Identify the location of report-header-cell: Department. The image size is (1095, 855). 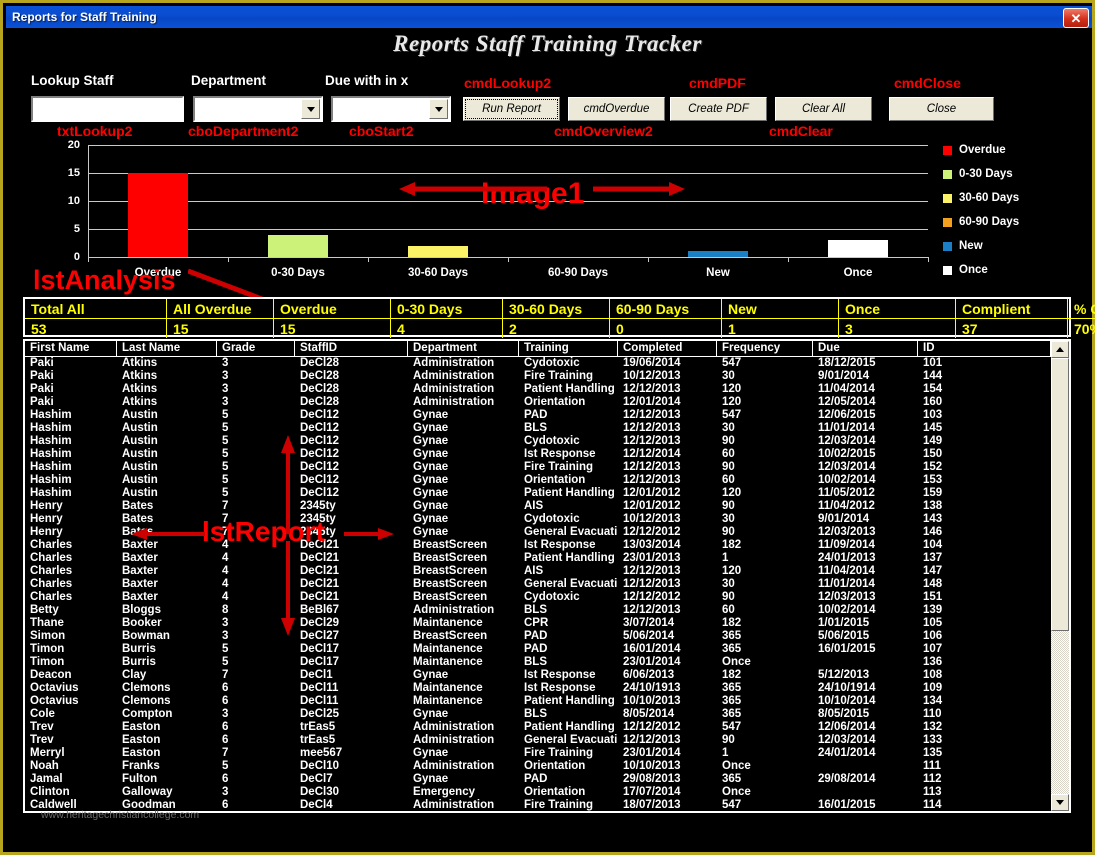
(463, 348).